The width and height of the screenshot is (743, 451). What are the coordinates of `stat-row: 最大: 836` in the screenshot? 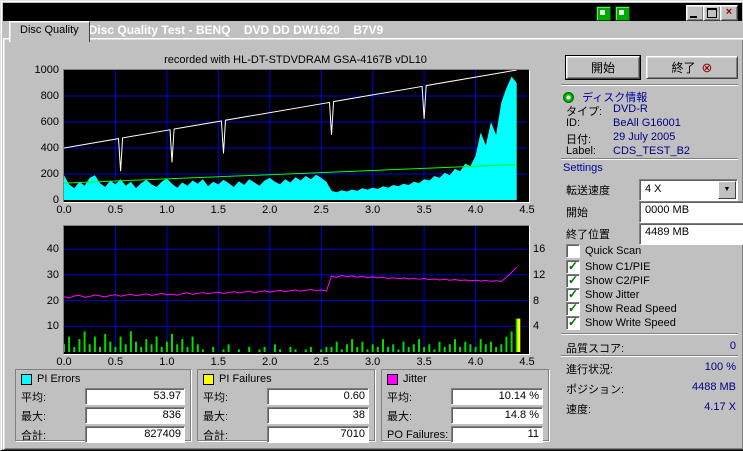 It's located at (103, 415).